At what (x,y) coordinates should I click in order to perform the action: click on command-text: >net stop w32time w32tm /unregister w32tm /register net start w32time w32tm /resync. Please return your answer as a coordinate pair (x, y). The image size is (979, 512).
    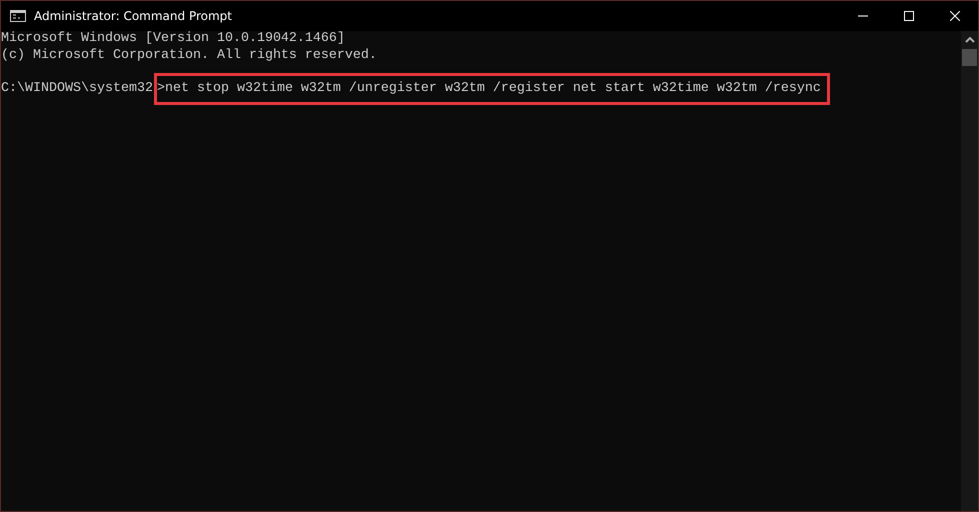
    Looking at the image, I should click on (492, 88).